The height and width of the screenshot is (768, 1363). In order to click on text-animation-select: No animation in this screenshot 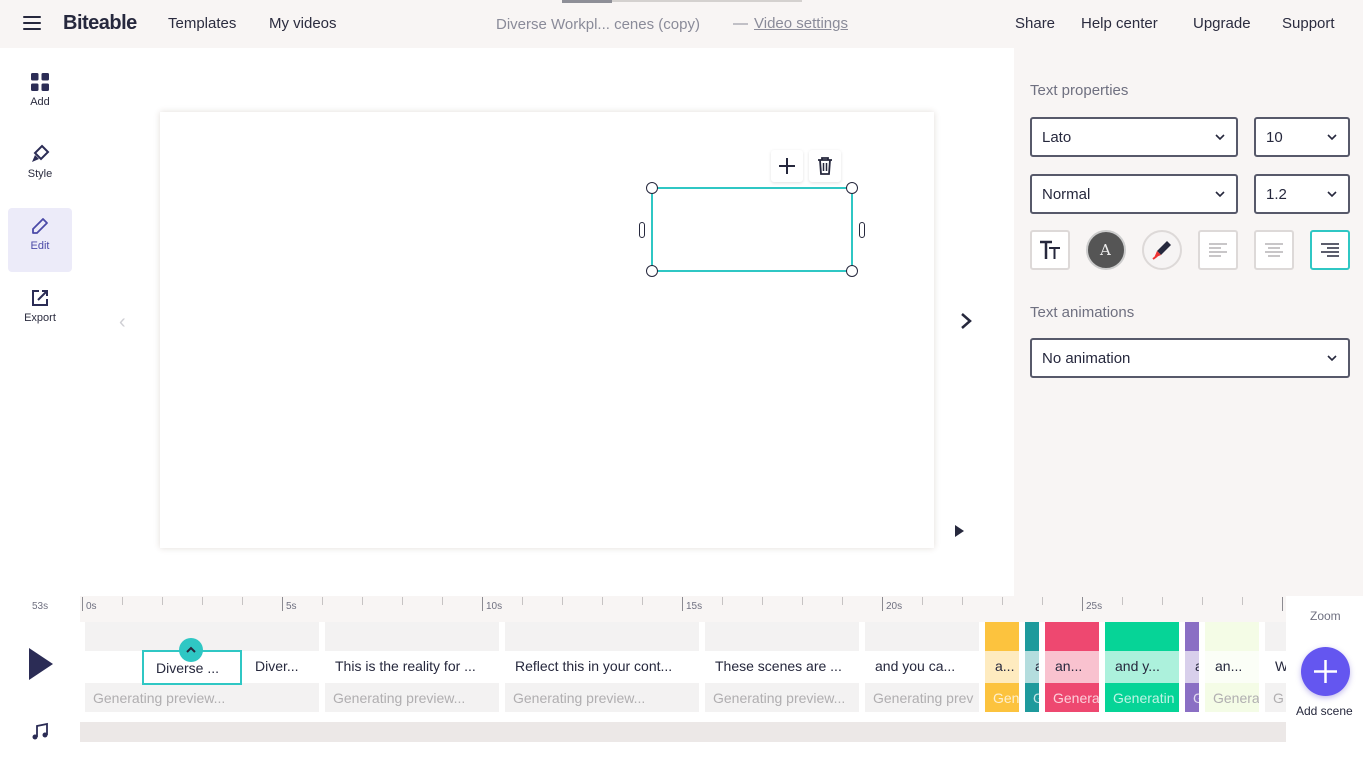, I will do `click(1190, 358)`.